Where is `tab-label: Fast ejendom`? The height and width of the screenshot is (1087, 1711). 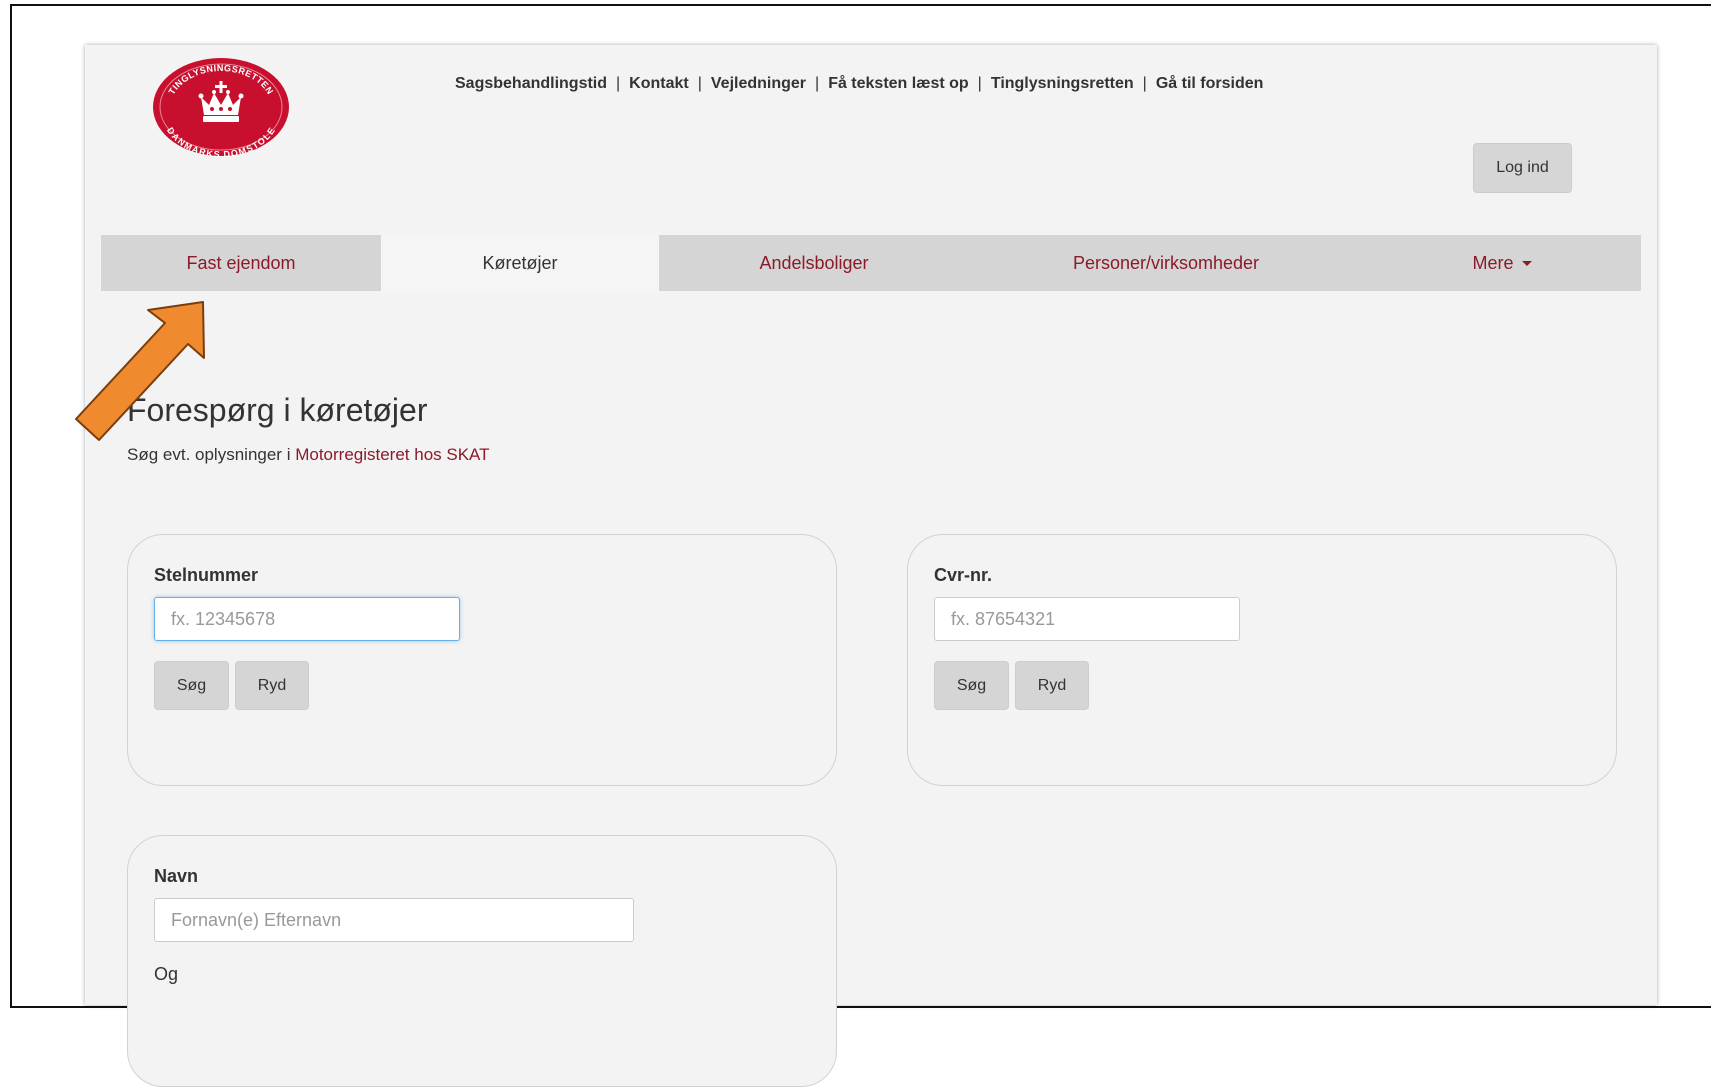
tab-label: Fast ejendom is located at coordinates (241, 262).